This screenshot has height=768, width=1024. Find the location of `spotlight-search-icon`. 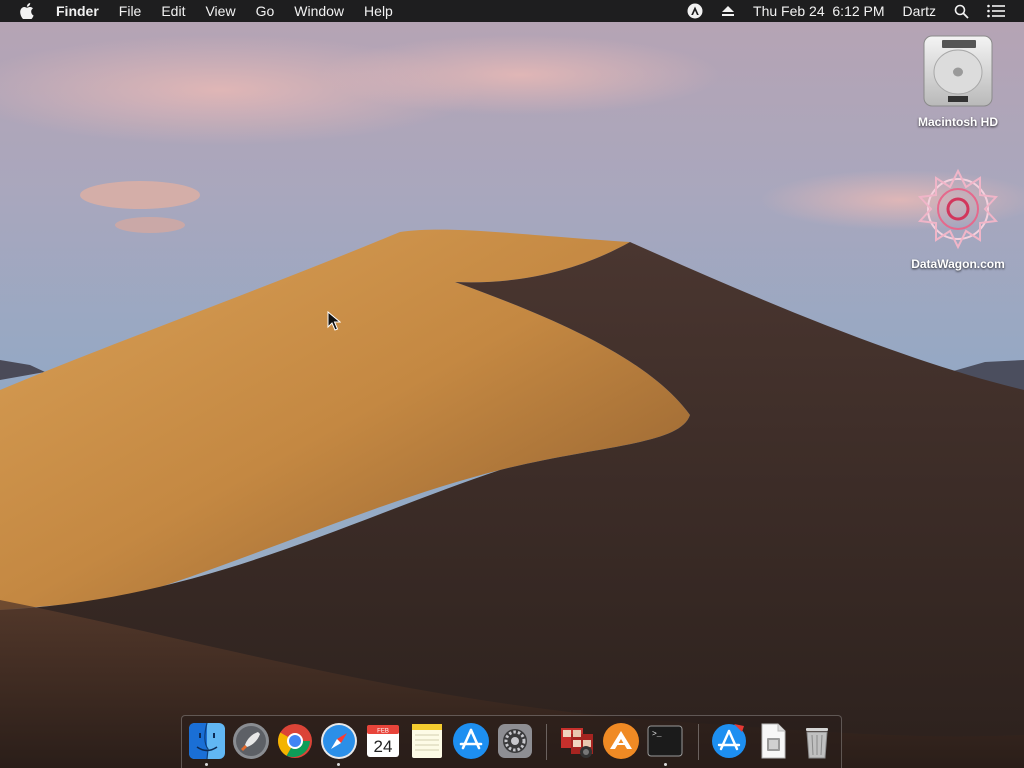

spotlight-search-icon is located at coordinates (961, 11).